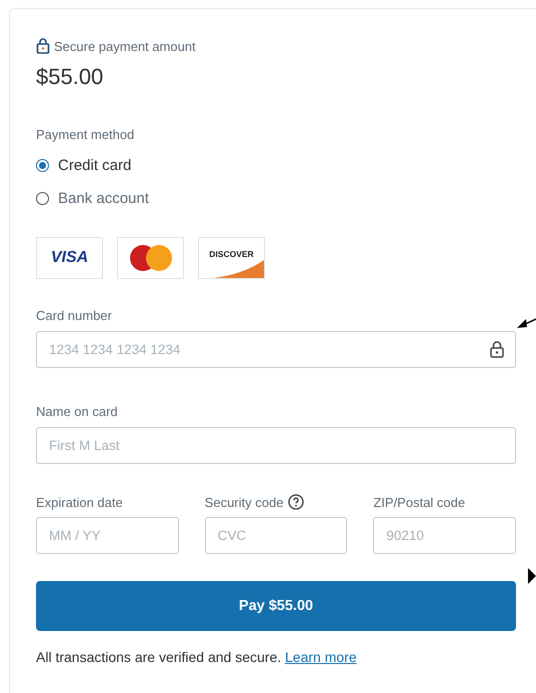 Image resolution: width=536 pixels, height=693 pixels. Describe the element at coordinates (231, 258) in the screenshot. I see `discover-logo: DISCOVER` at that location.